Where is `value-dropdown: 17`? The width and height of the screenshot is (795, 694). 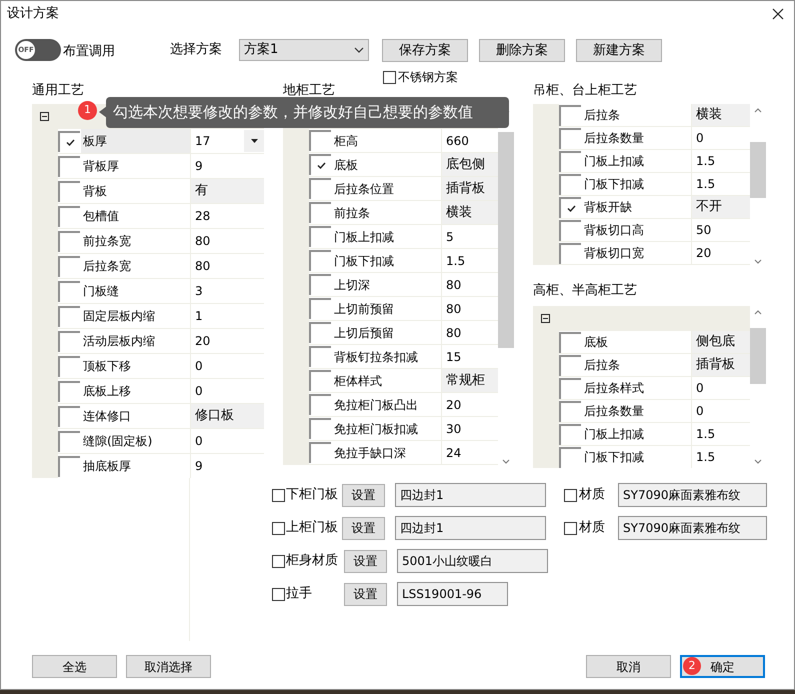 value-dropdown: 17 is located at coordinates (227, 141).